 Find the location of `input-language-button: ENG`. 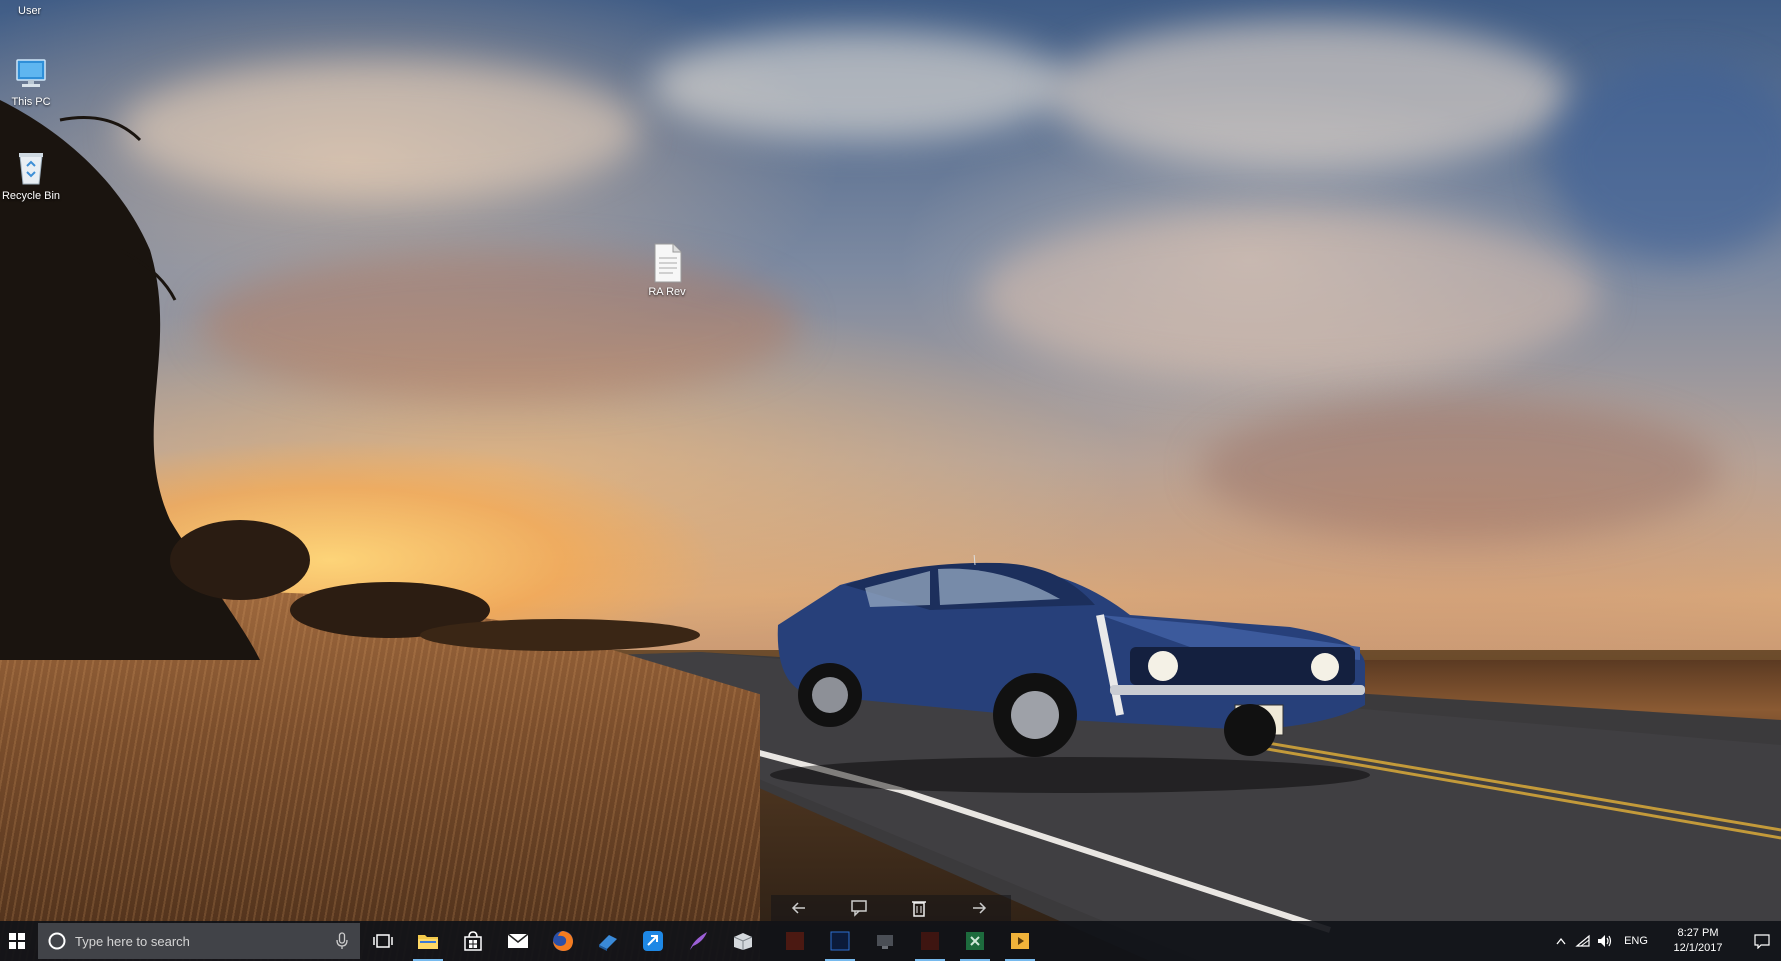

input-language-button: ENG is located at coordinates (1636, 941).